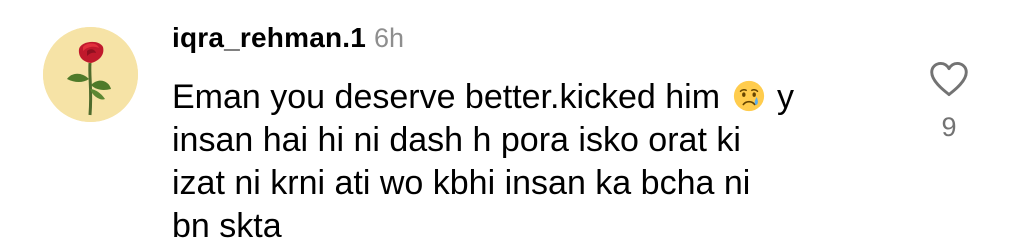  Describe the element at coordinates (227, 226) in the screenshot. I see `comment-line: bn skta` at that location.